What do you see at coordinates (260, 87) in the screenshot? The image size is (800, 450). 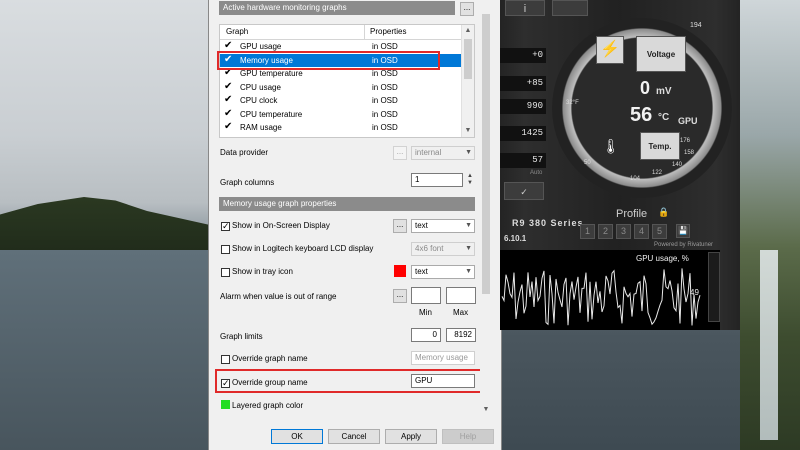 I see `row-graph-name: CPU usage` at bounding box center [260, 87].